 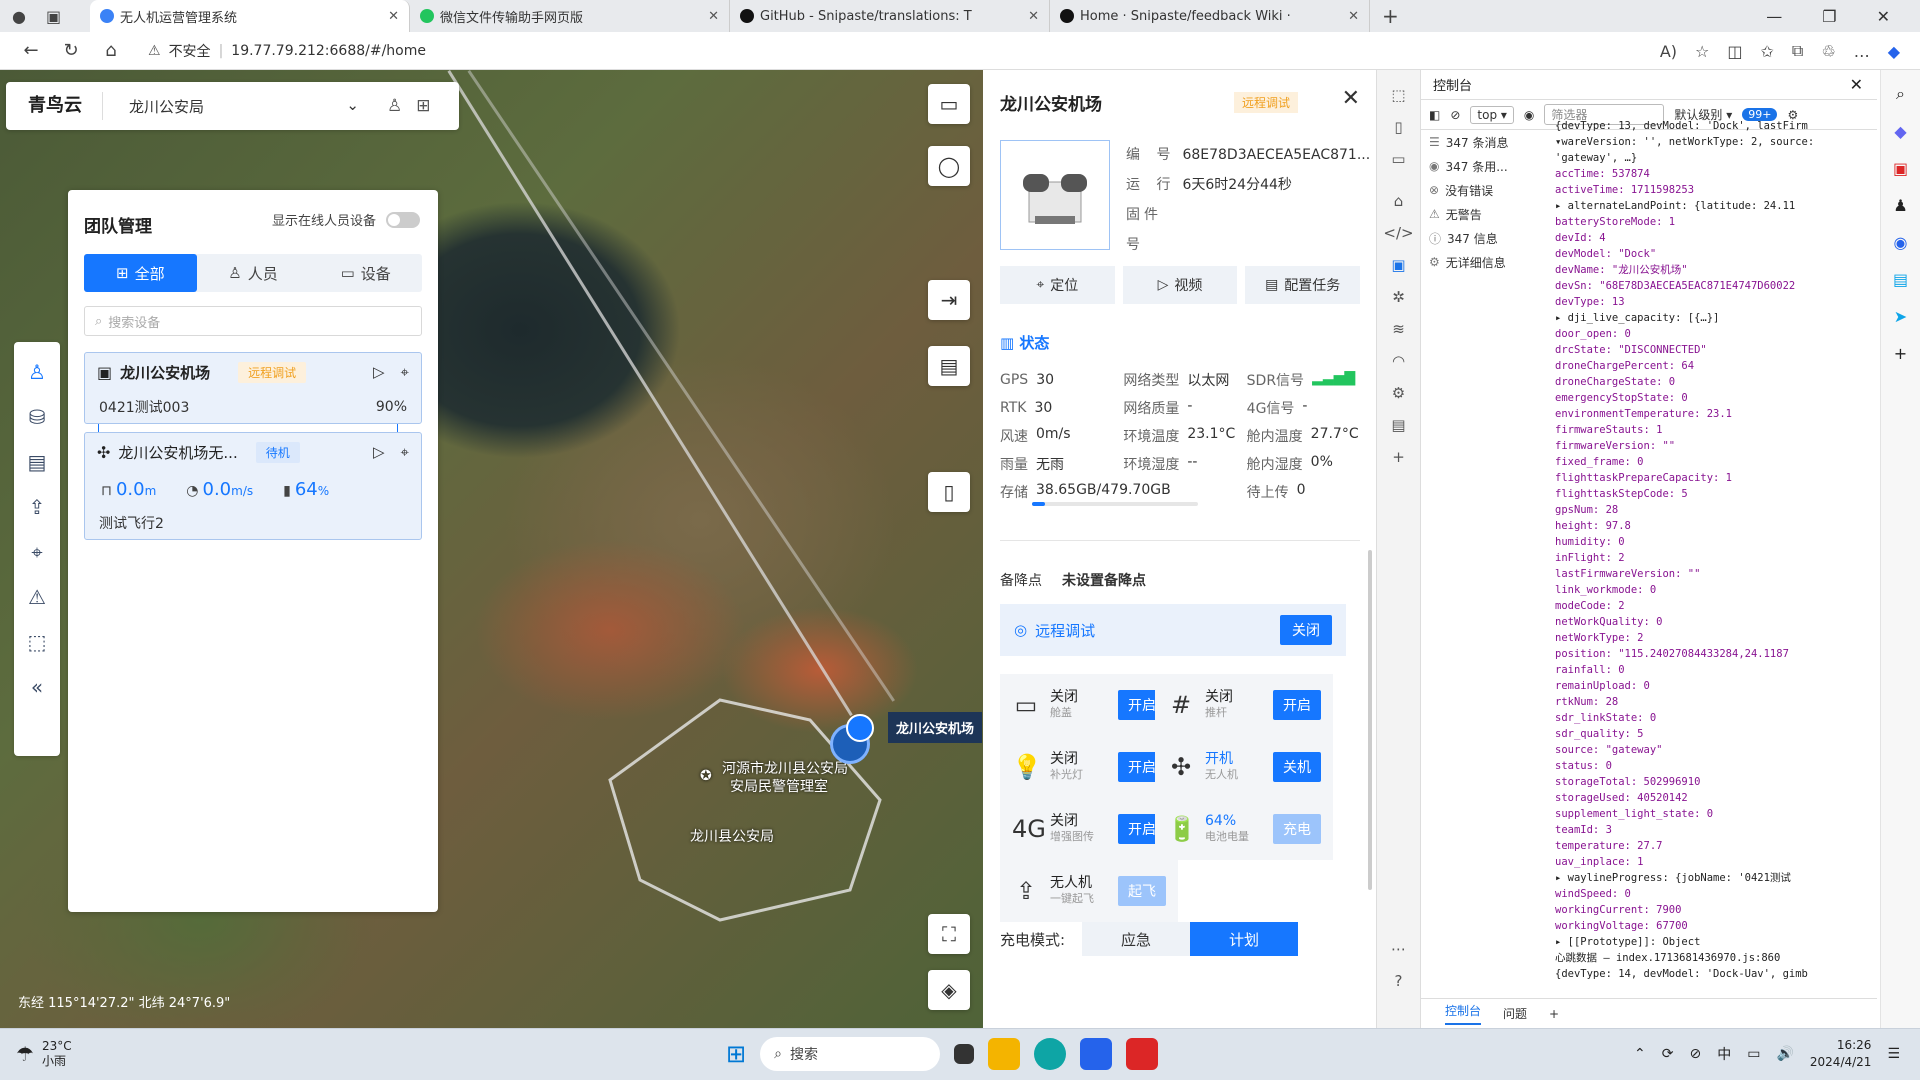 I want to click on dock-icon: ▭, so click(x=1398, y=159).